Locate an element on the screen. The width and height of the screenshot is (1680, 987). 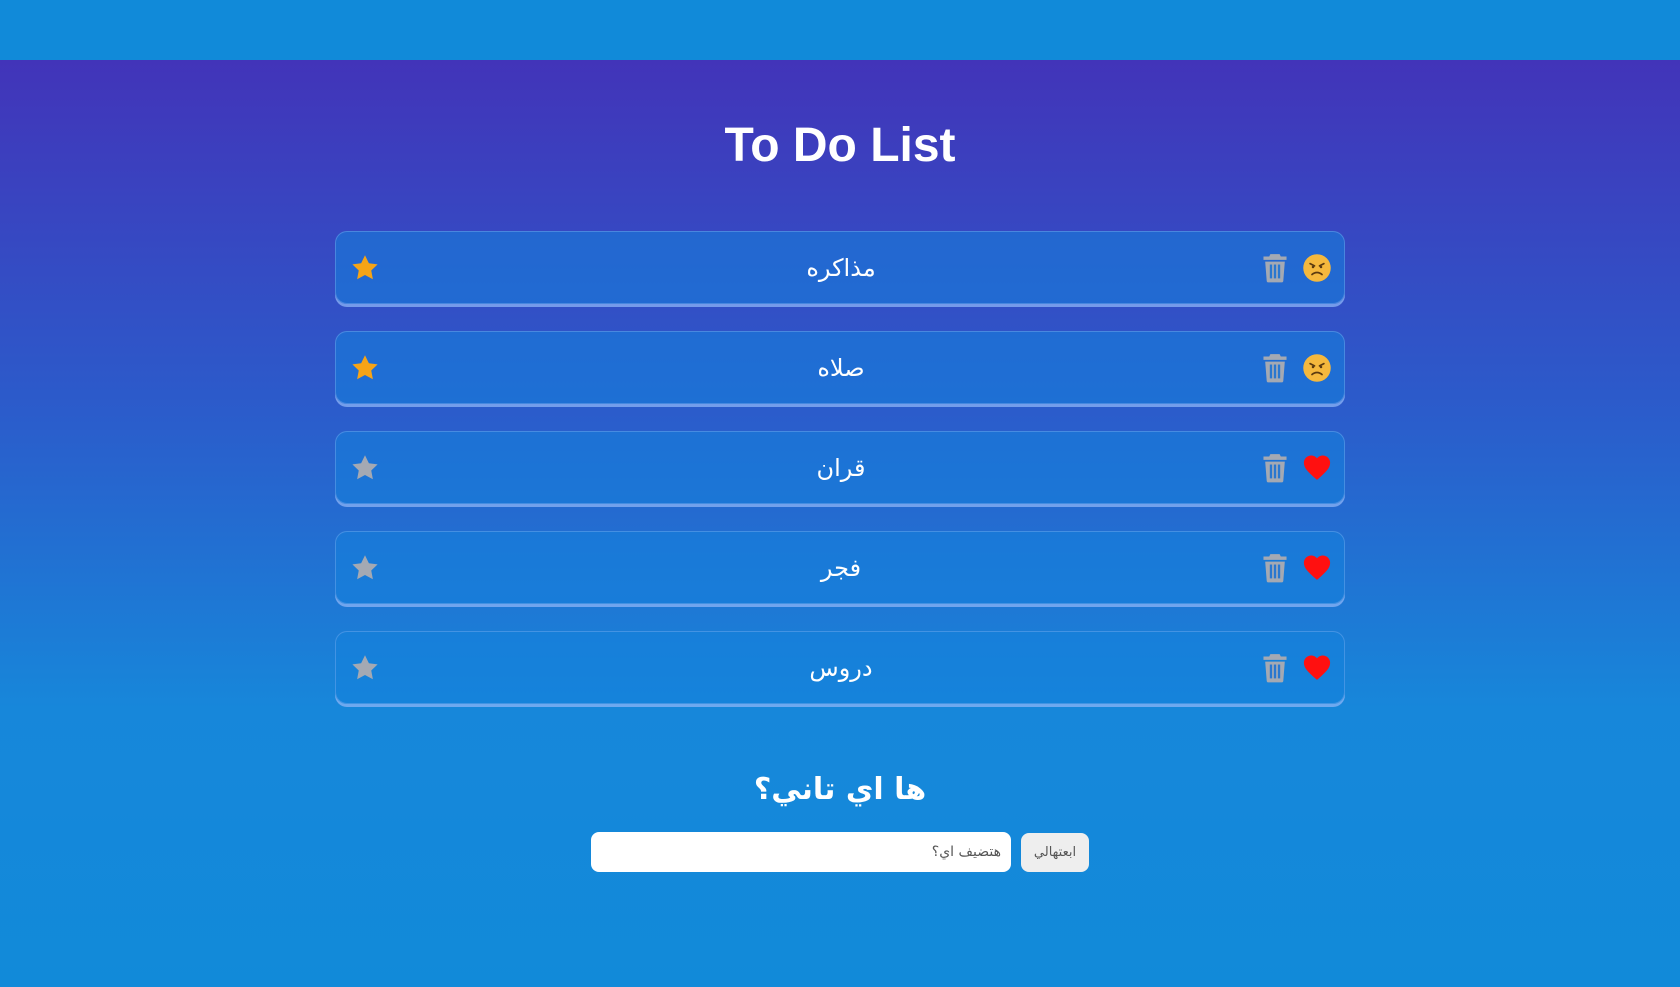
add-task-button: ابعتهالي is located at coordinates (1055, 852).